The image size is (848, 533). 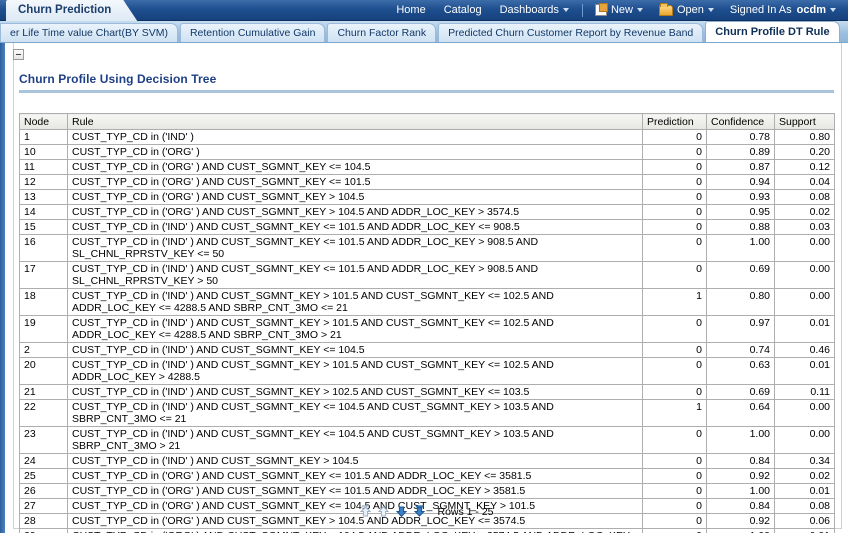 I want to click on report-title: Churn Profile Using Decision Tree, so click(x=118, y=79).